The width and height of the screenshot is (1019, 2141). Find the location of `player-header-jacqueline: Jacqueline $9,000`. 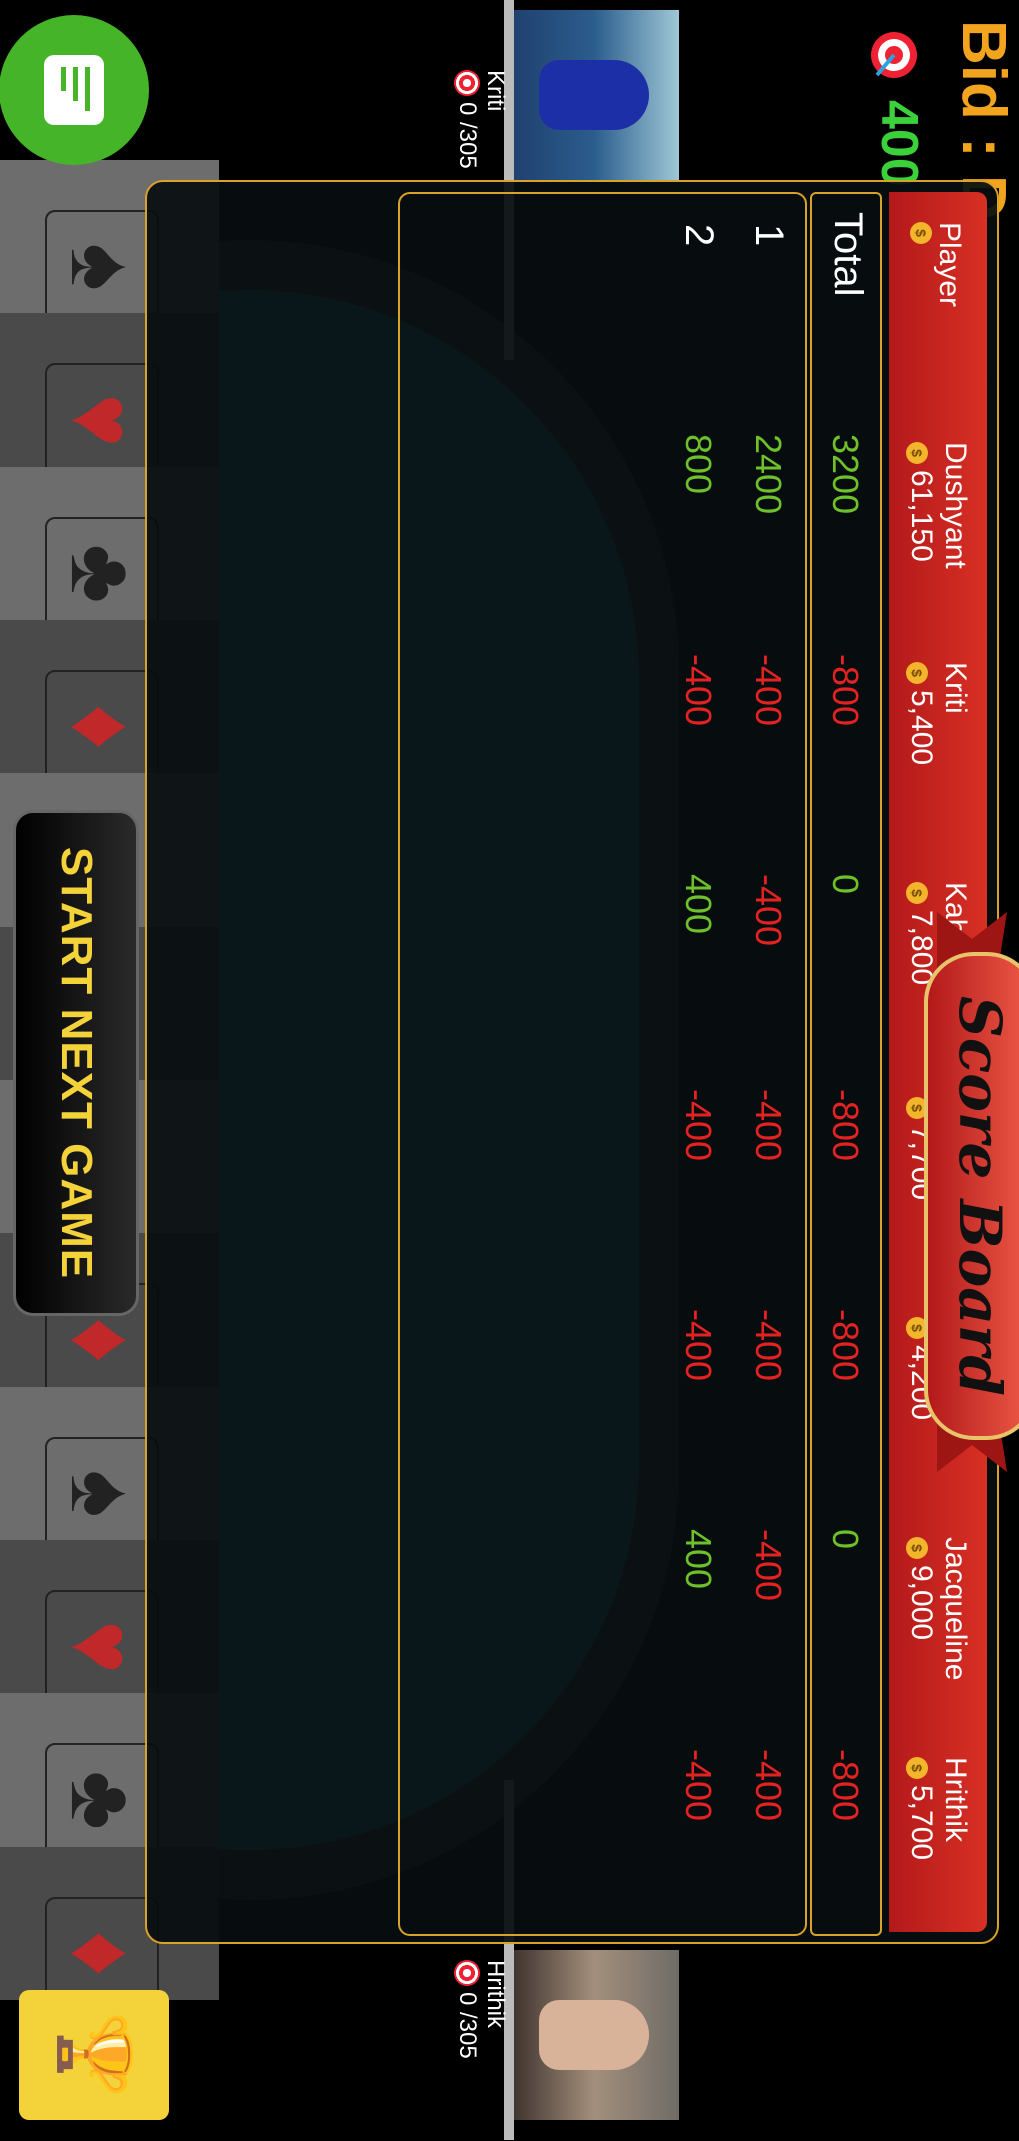

player-header-jacqueline: Jacqueline $9,000 is located at coordinates (938, 1608).